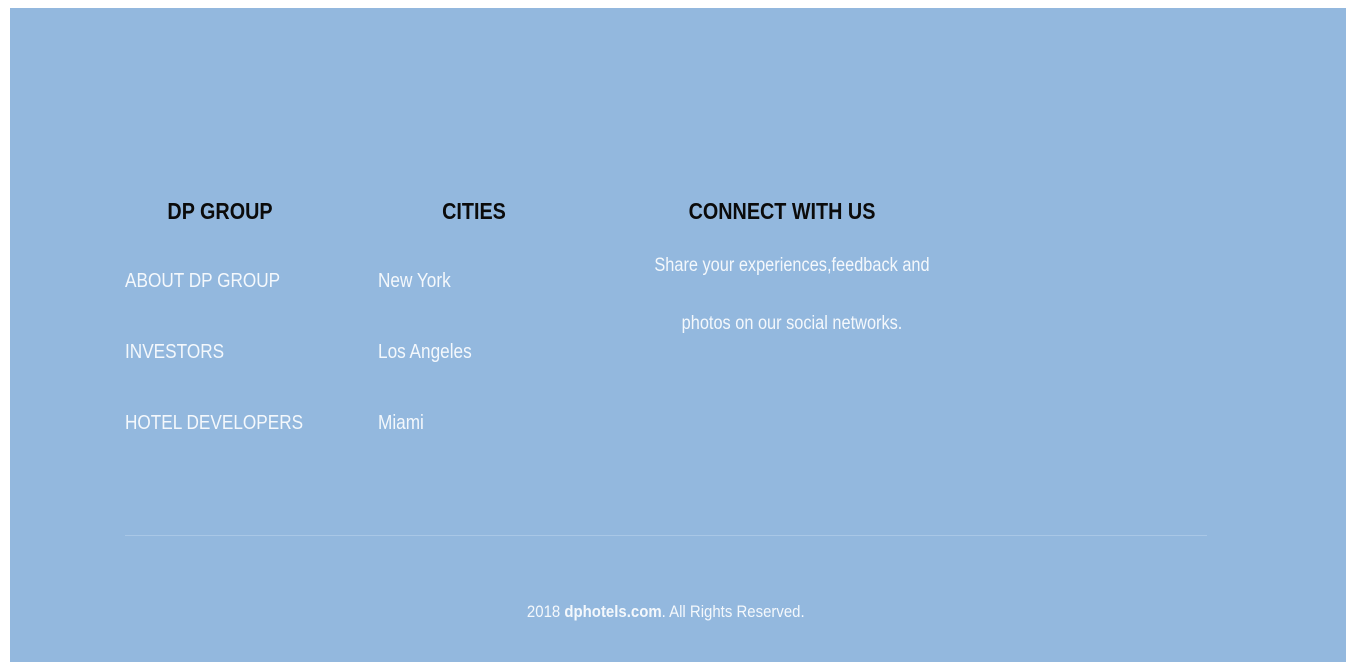  Describe the element at coordinates (613, 611) in the screenshot. I see `copyright-site-link: dphotels.com` at that location.